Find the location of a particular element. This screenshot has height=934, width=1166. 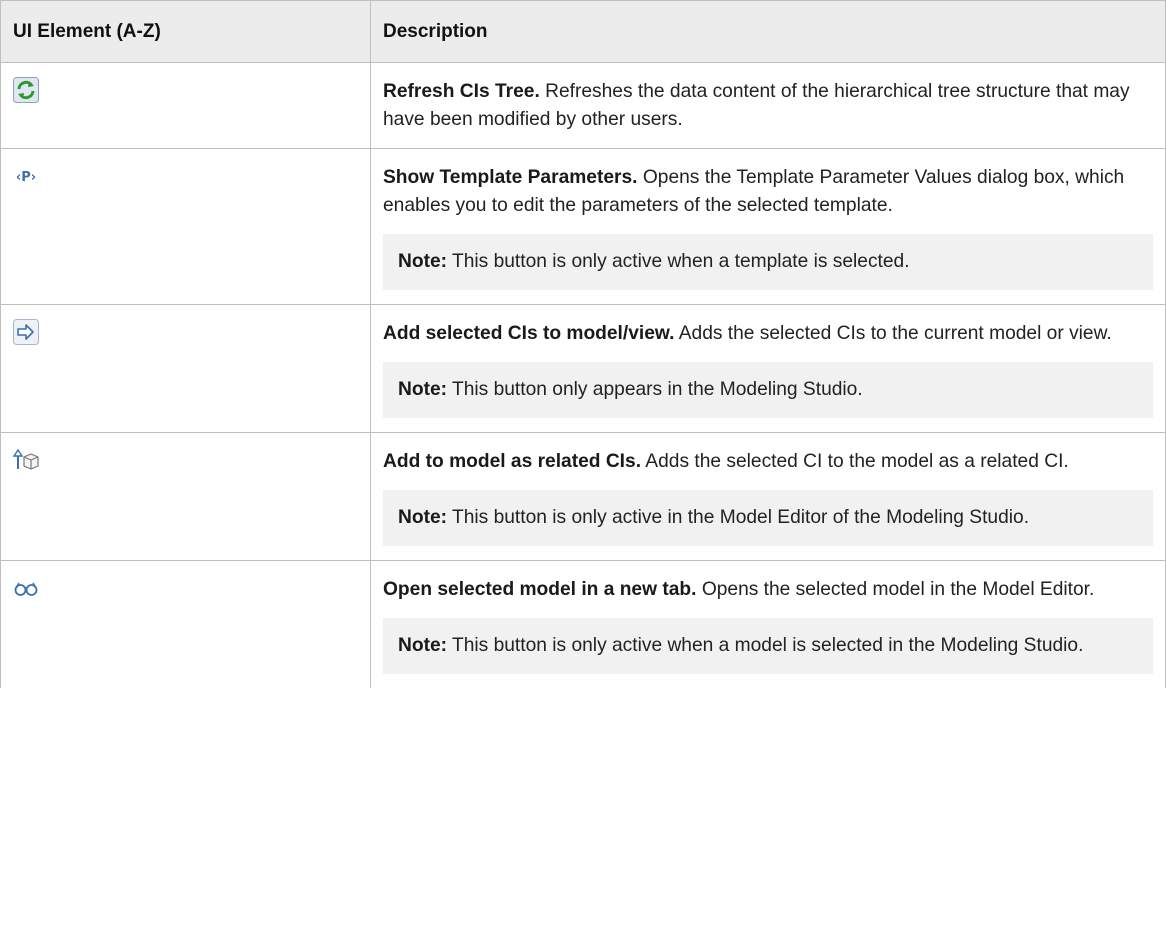

description-title: Refresh CIs Tree. is located at coordinates (461, 91).